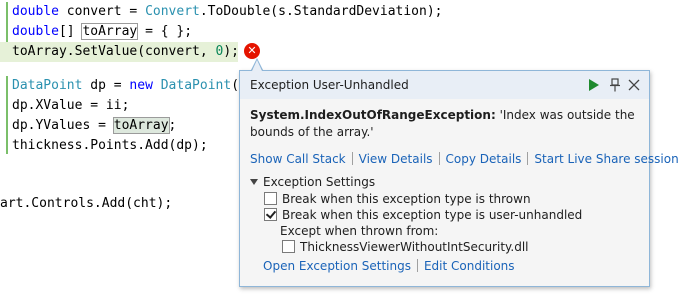 This screenshot has width=682, height=296. Describe the element at coordinates (406, 199) in the screenshot. I see `break-thrown-label: Break when this exception type is thrown` at that location.